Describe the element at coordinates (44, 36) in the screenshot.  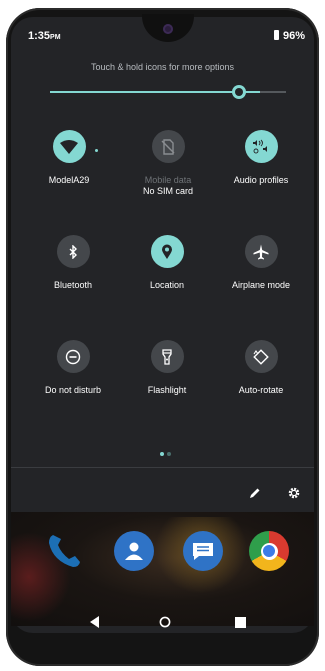
I see `status-time: 1:35PM` at that location.